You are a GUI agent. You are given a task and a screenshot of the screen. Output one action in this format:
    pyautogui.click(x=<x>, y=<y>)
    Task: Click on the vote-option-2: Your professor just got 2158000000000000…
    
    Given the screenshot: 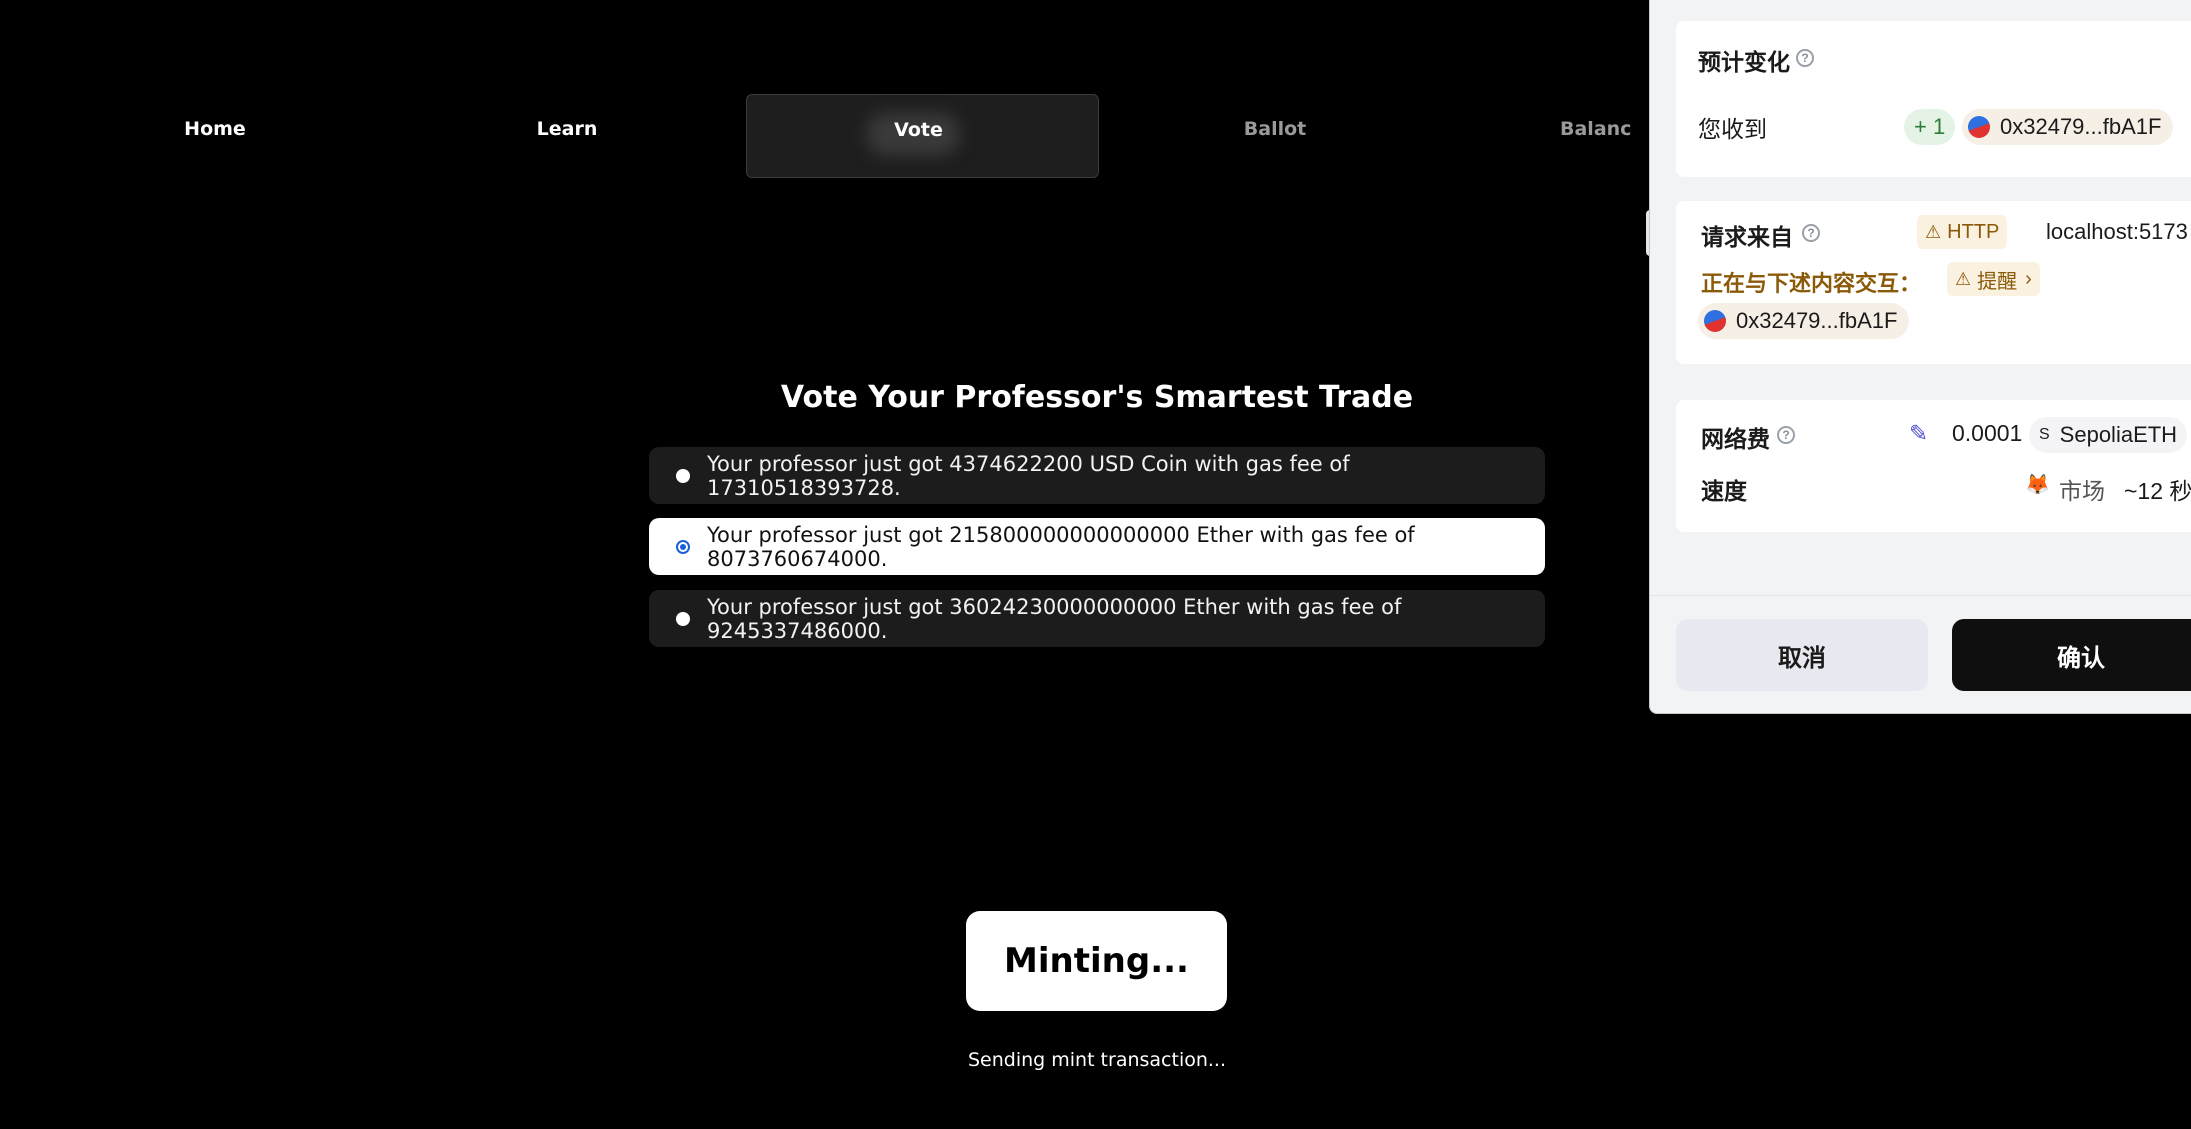 What is the action you would take?
    pyautogui.click(x=1097, y=546)
    